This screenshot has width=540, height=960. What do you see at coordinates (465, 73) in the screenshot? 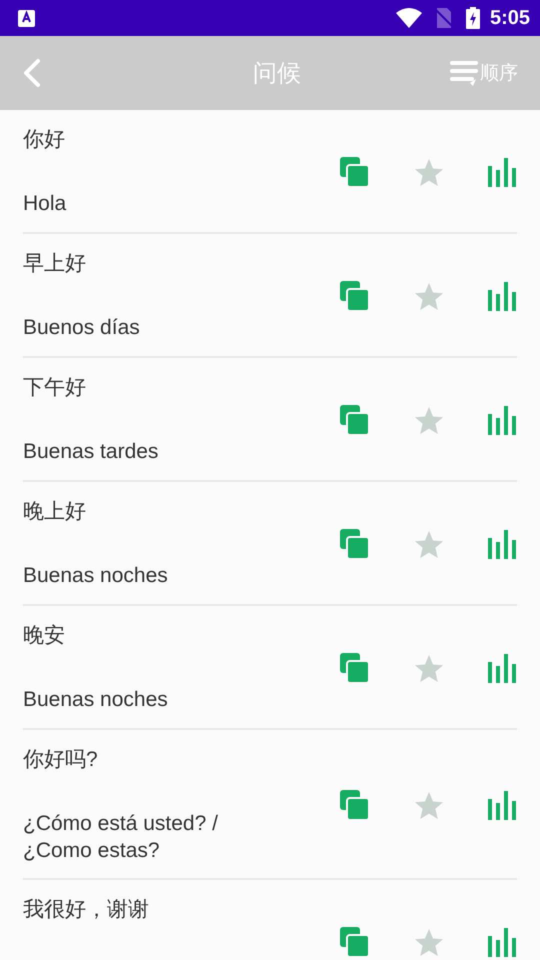
I see `sort-icon` at bounding box center [465, 73].